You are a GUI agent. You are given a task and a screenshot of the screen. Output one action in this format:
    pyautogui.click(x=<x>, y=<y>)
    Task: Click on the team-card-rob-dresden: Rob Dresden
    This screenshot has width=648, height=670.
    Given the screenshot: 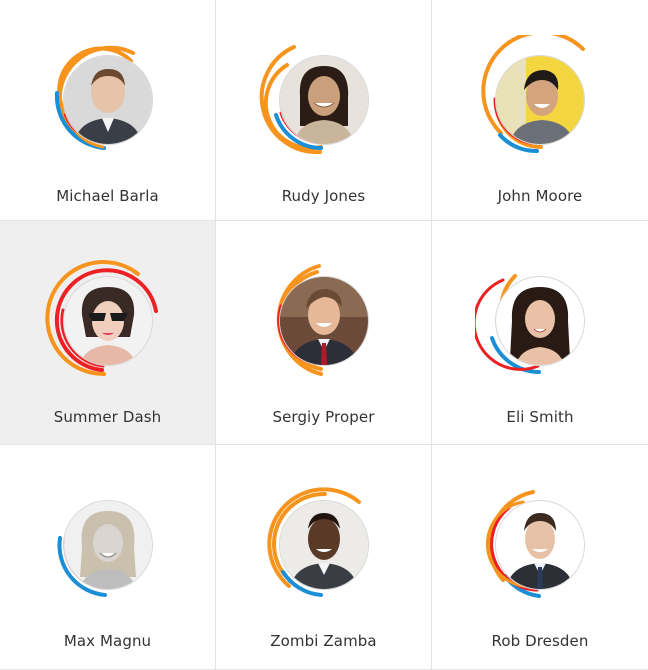 What is the action you would take?
    pyautogui.click(x=540, y=557)
    